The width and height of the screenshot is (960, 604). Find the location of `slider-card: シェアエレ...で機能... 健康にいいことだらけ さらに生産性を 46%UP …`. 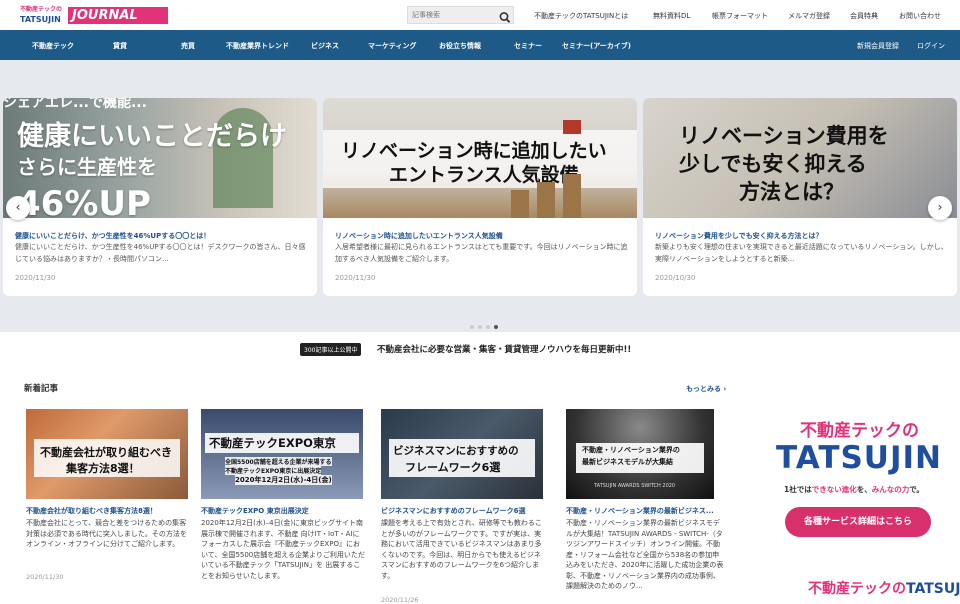

slider-card: シェアエレ...で機能... 健康にいいことだらけ さらに生産性を 46%UP … is located at coordinates (160, 197).